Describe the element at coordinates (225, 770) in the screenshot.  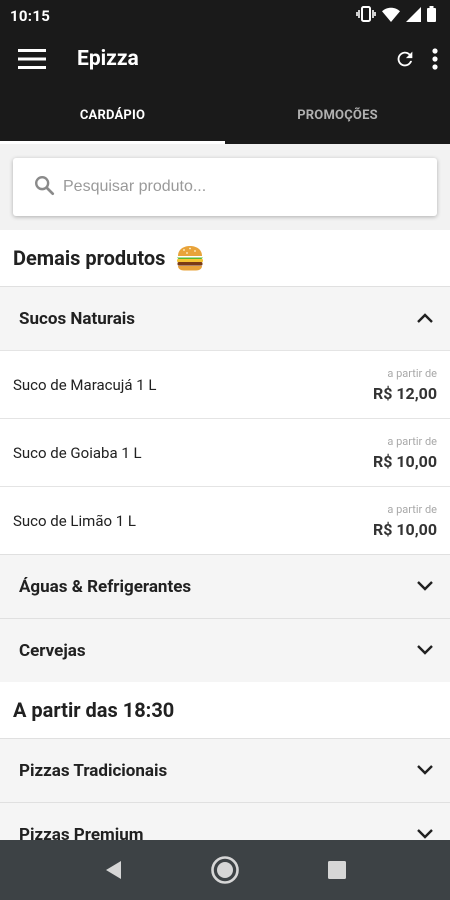
I see `category-pizzas-tradicionais: Pizzas Tradicionais` at that location.